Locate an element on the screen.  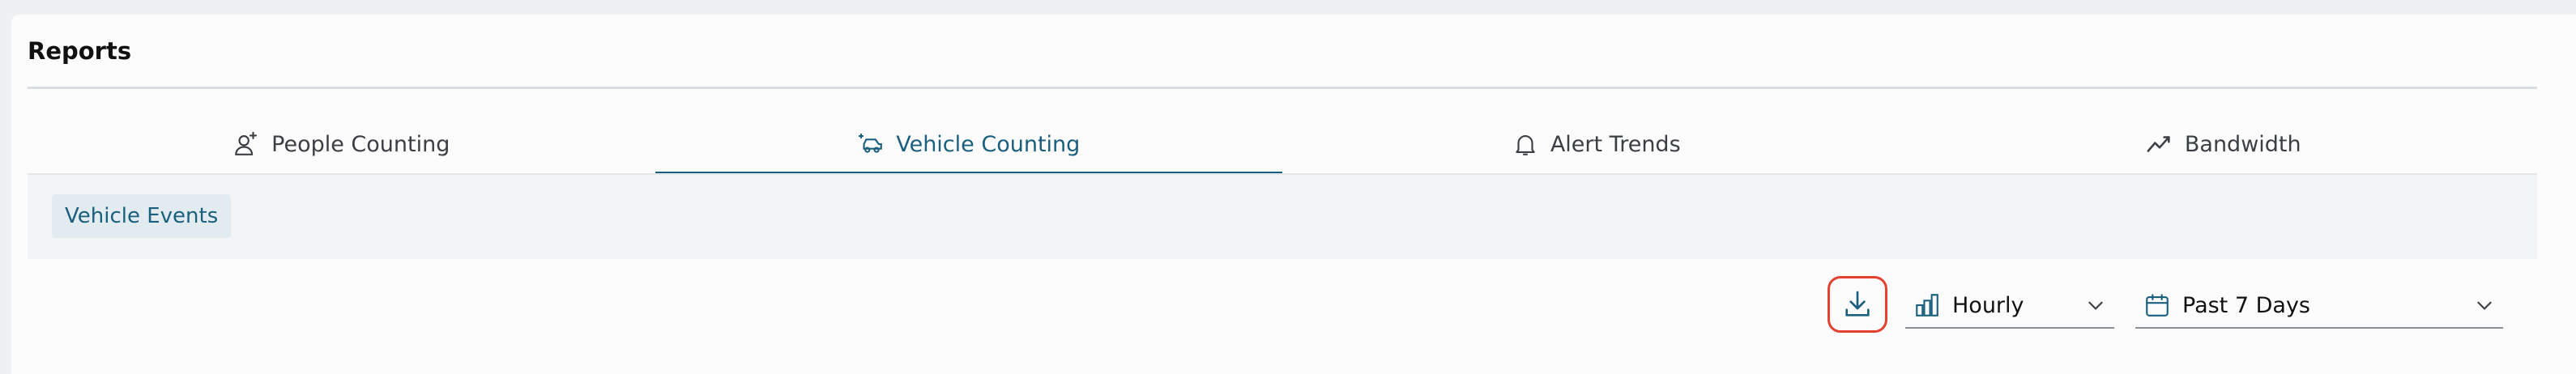
title-divider is located at coordinates (1283, 88).